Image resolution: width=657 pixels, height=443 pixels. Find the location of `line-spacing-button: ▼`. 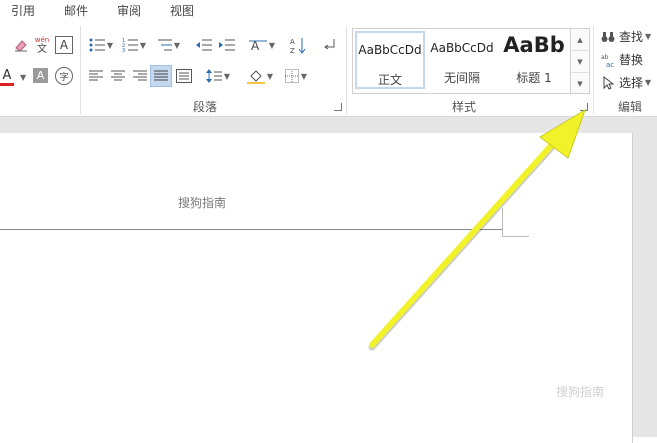

line-spacing-button: ▼ is located at coordinates (218, 76).